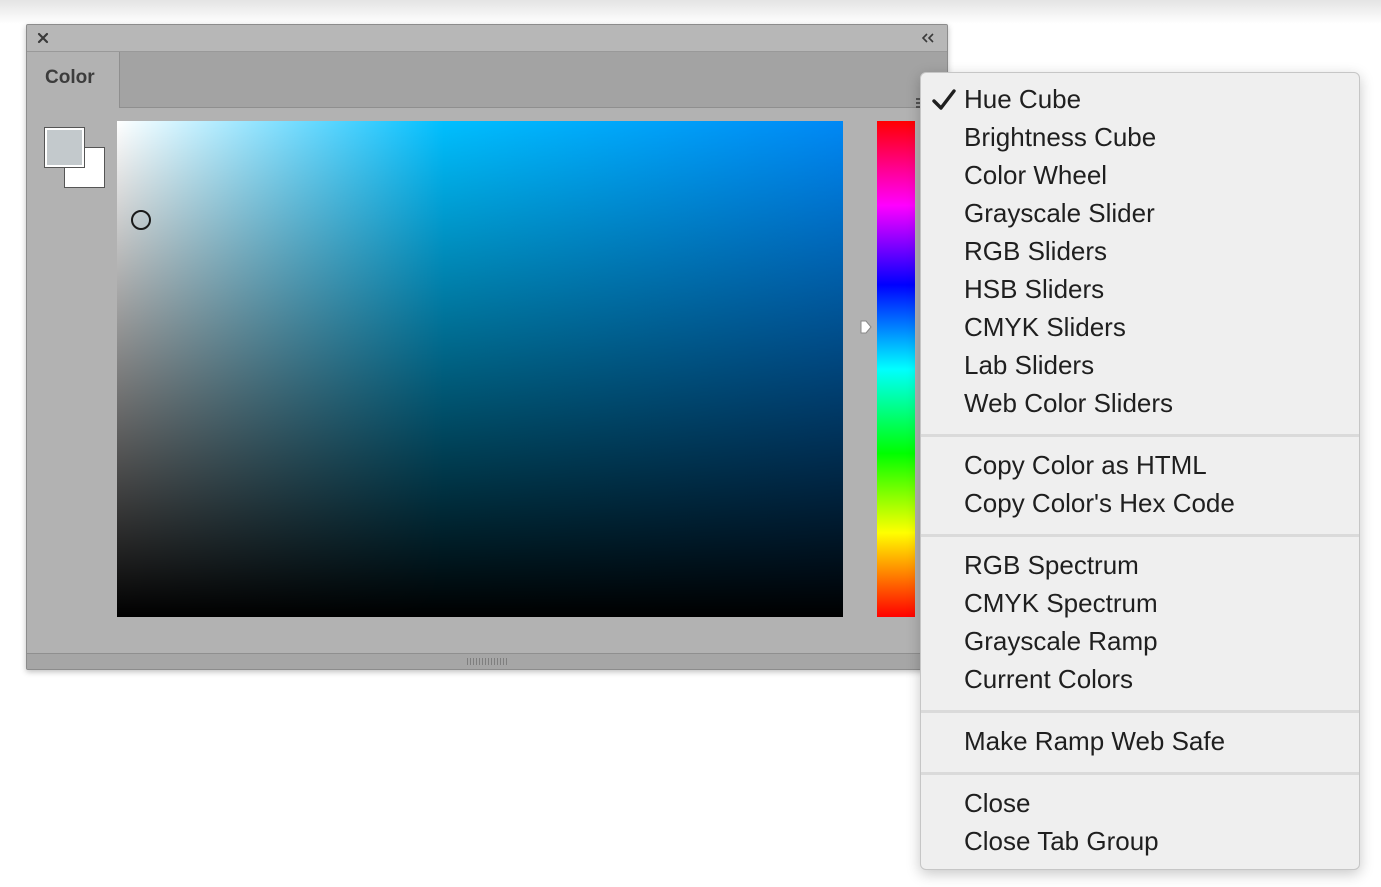 The width and height of the screenshot is (1381, 887). Describe the element at coordinates (64, 147) in the screenshot. I see `fill-color-swatch` at that location.